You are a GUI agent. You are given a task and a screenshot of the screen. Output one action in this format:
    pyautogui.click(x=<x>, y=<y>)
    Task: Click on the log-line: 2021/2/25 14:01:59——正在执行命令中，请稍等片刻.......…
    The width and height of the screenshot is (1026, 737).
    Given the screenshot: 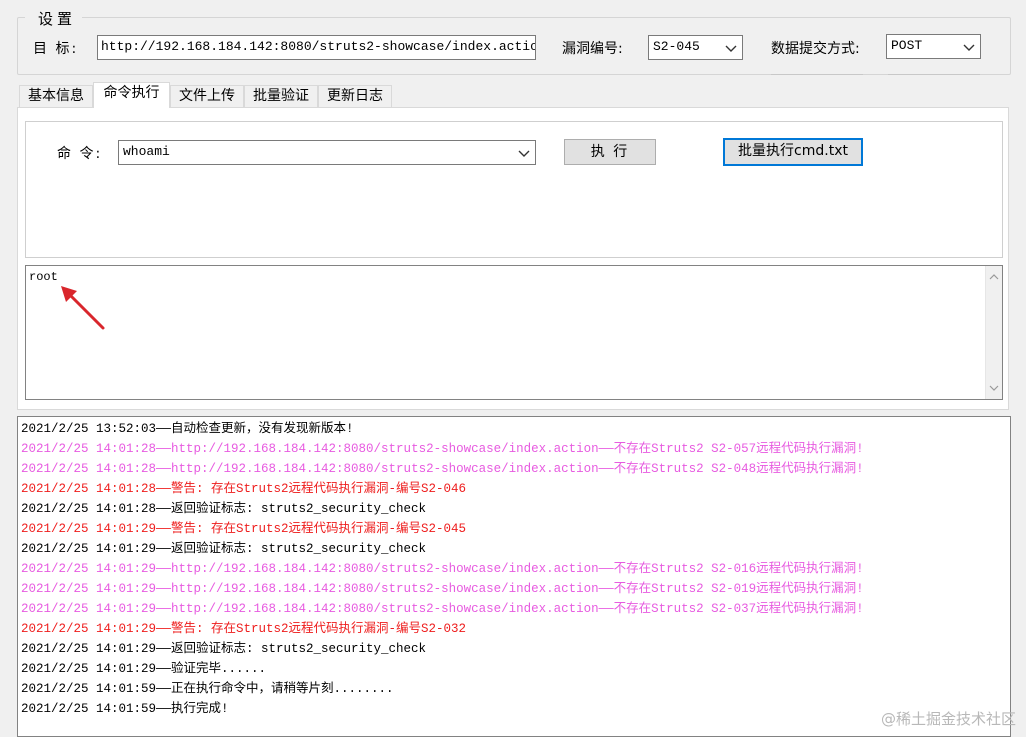 What is the action you would take?
    pyautogui.click(x=207, y=689)
    